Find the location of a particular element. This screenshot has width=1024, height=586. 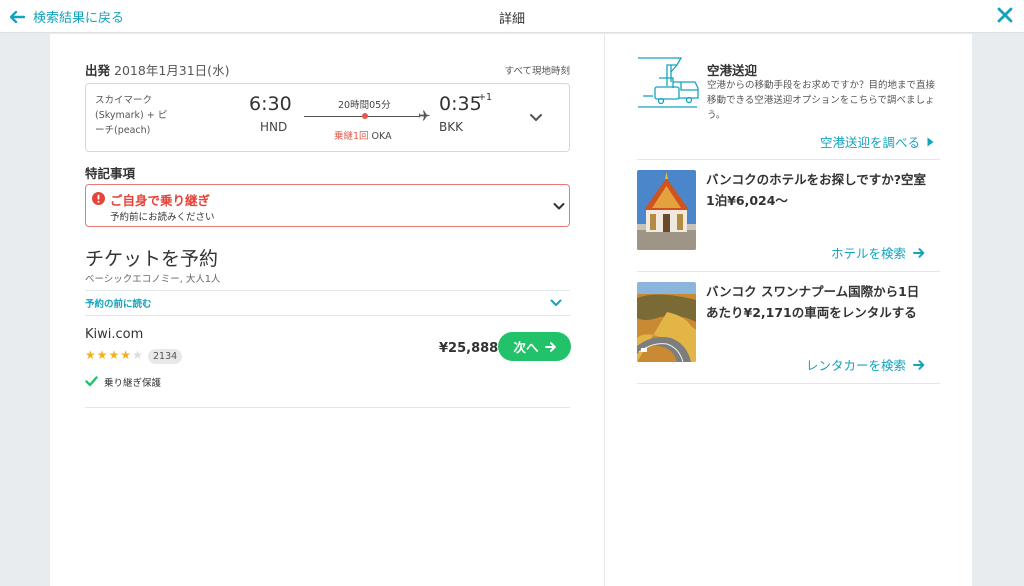

arrival-airport-code: BKK is located at coordinates (451, 127).